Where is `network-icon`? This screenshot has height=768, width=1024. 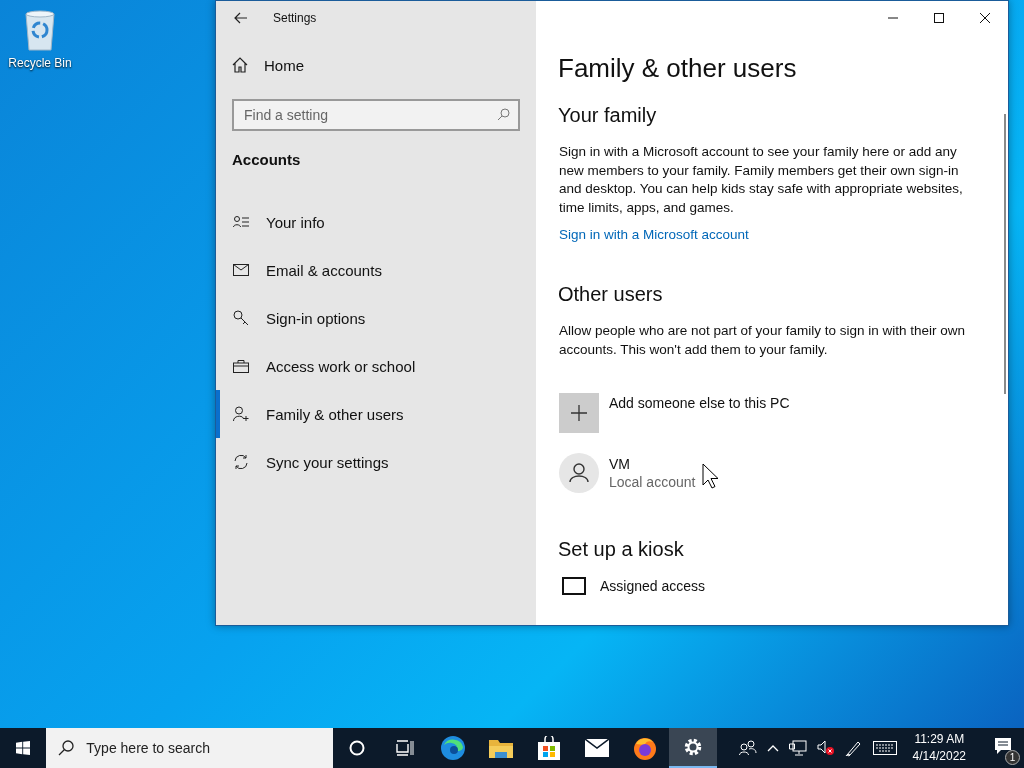 network-icon is located at coordinates (797, 748).